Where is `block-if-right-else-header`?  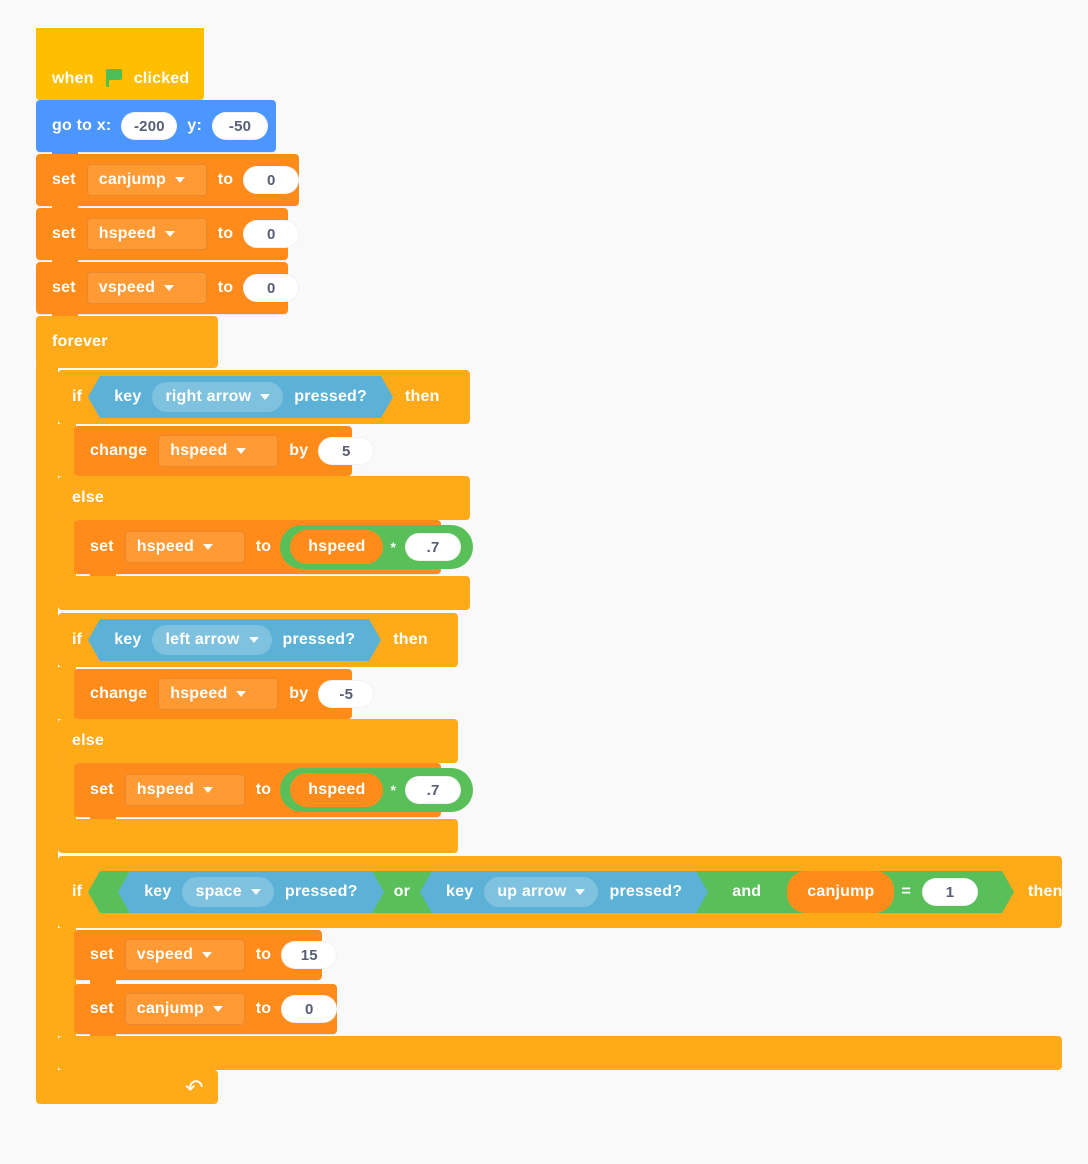
block-if-right-else-header is located at coordinates (264, 498).